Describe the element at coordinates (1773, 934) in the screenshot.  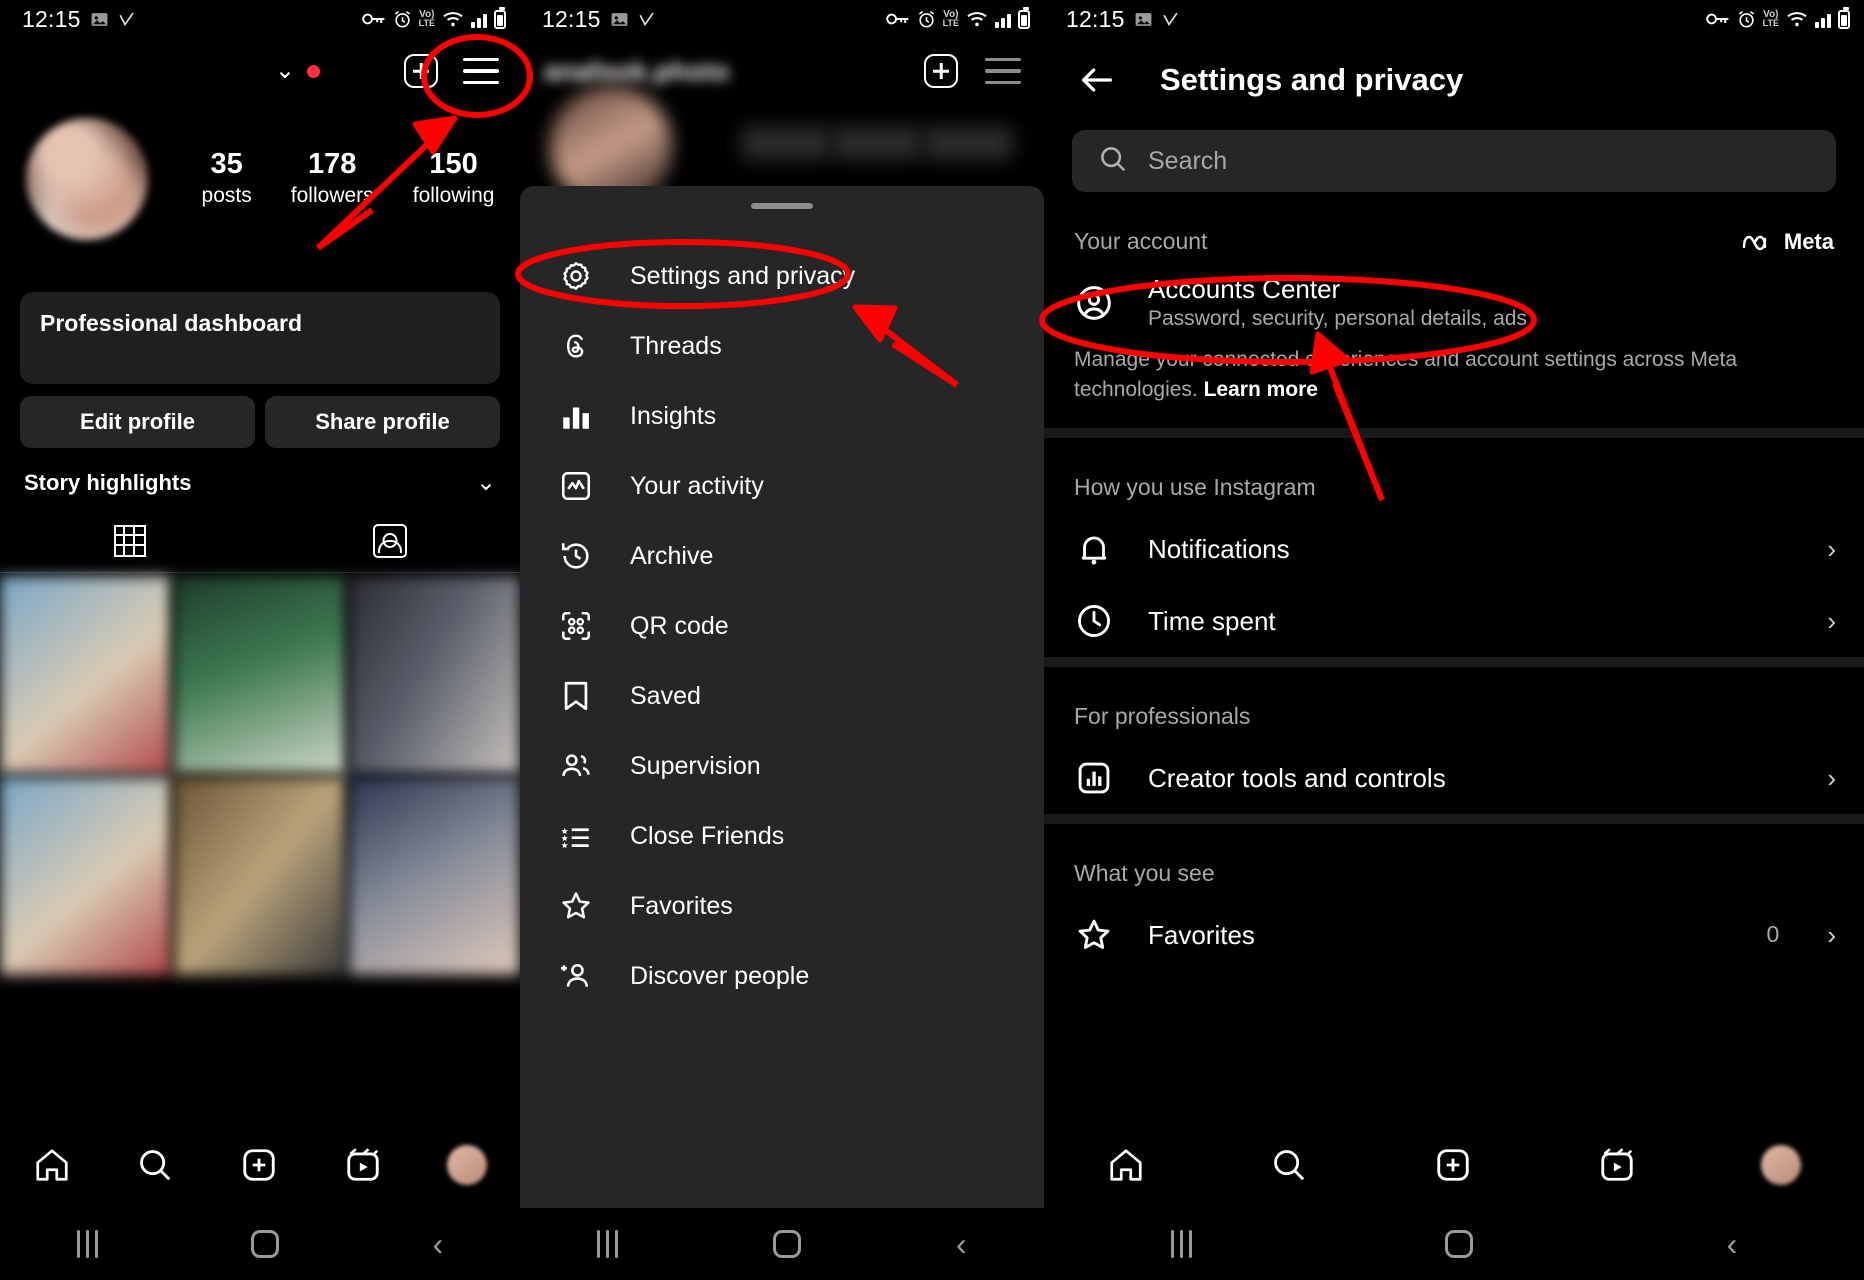
I see `favorites-count: 0` at that location.